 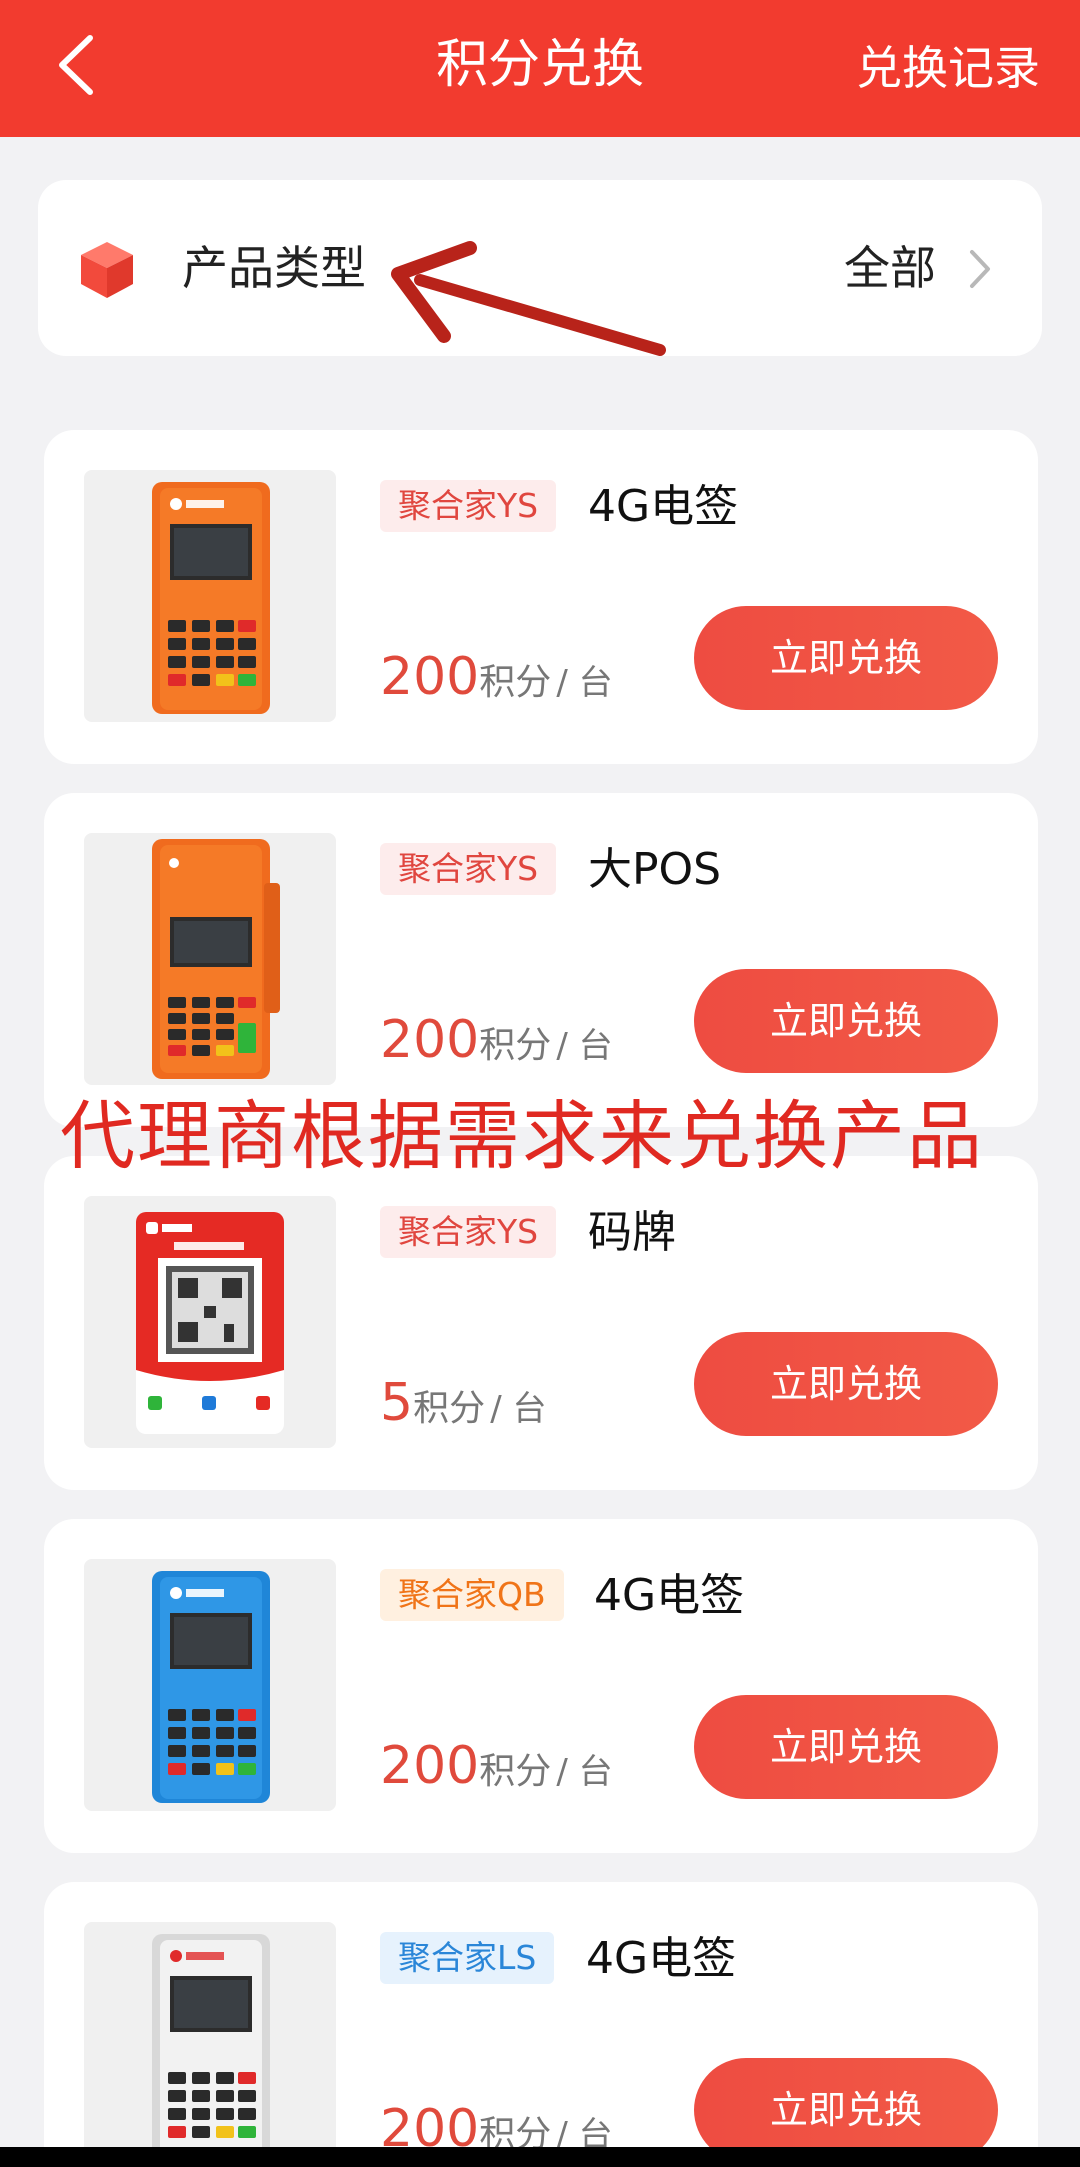 I want to click on system-nav-bar, so click(x=540, y=2157).